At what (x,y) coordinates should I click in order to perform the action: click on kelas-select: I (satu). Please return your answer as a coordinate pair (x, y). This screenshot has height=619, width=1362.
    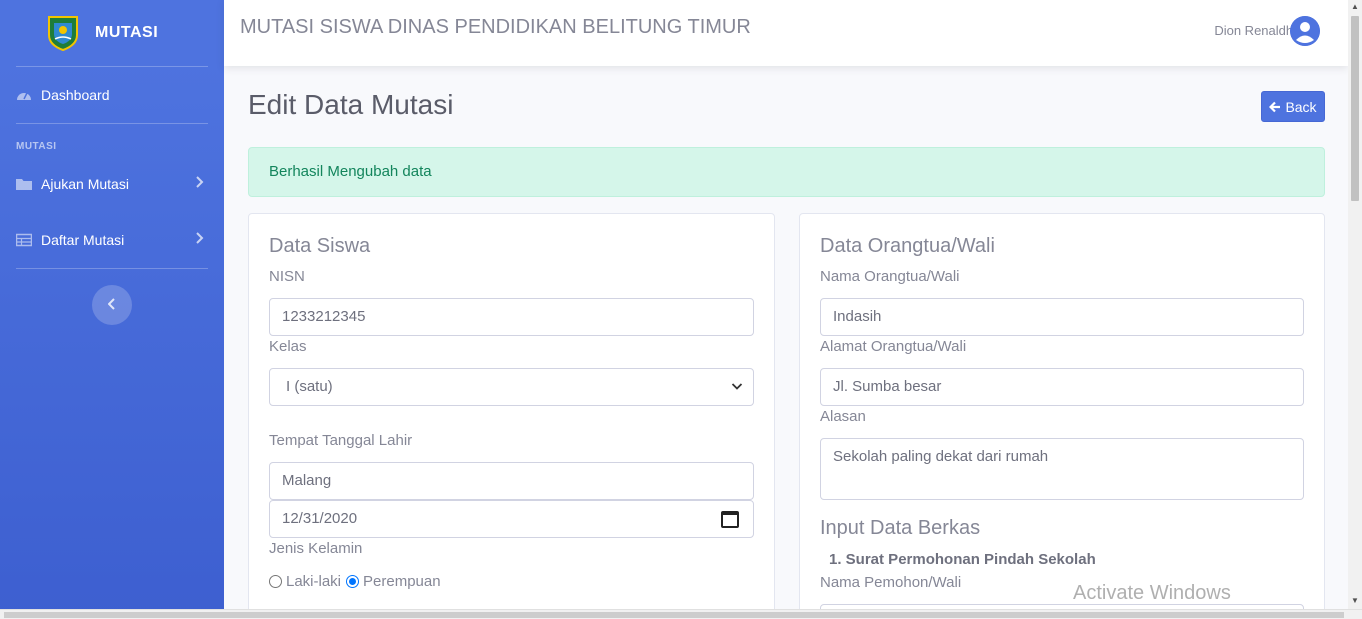
    Looking at the image, I should click on (511, 387).